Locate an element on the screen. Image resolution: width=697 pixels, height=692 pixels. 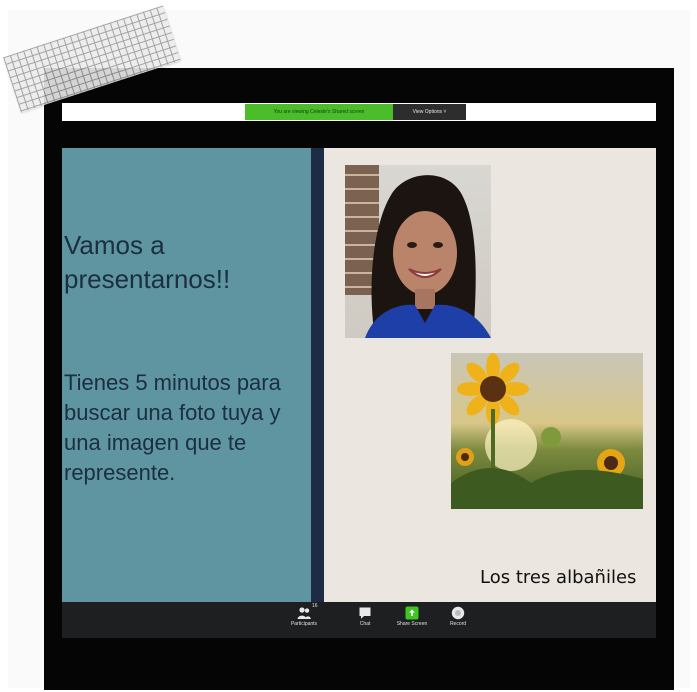
share-screen-button: Share Screen is located at coordinates (412, 621).